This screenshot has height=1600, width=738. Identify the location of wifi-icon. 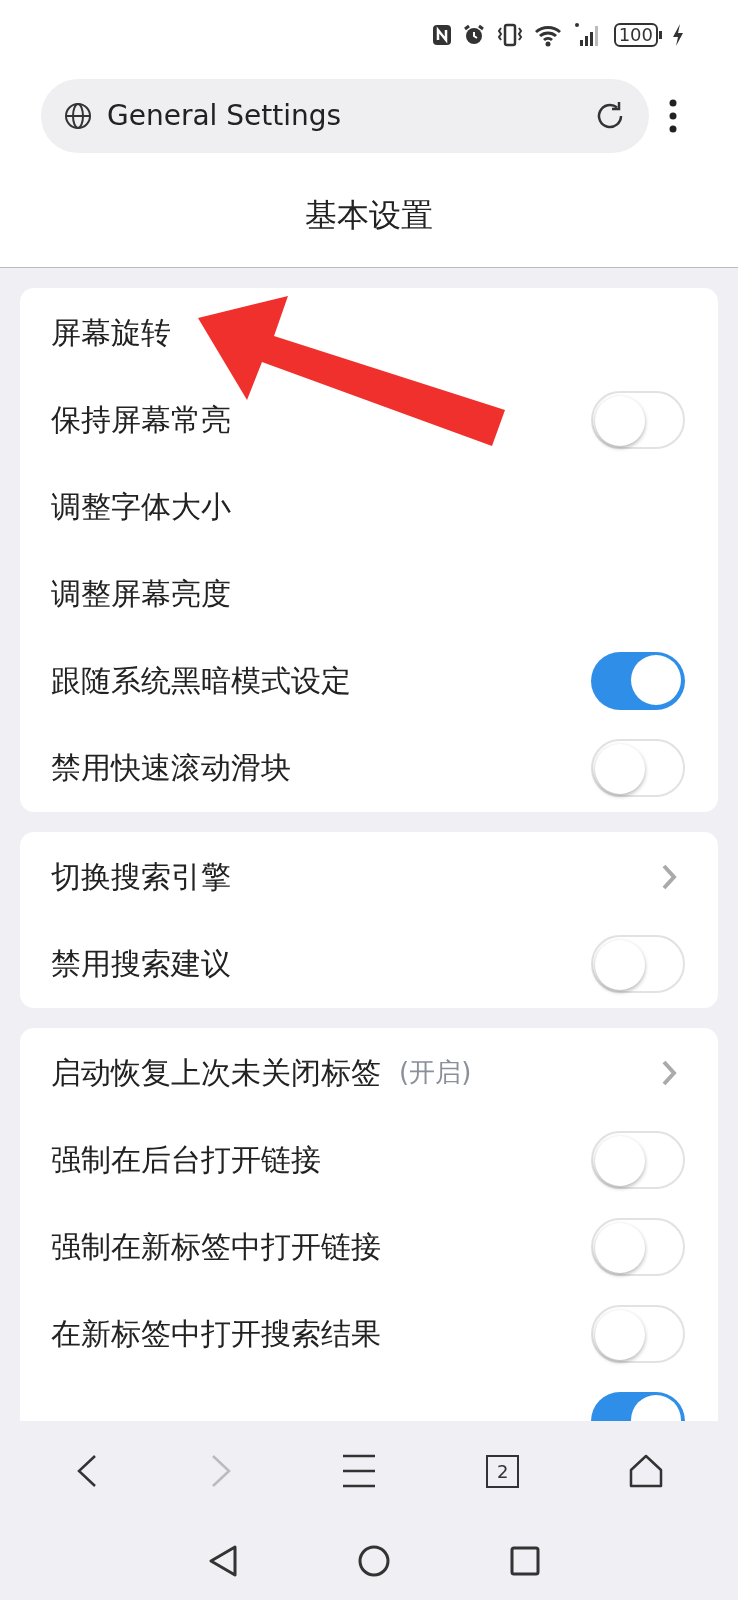
(548, 35).